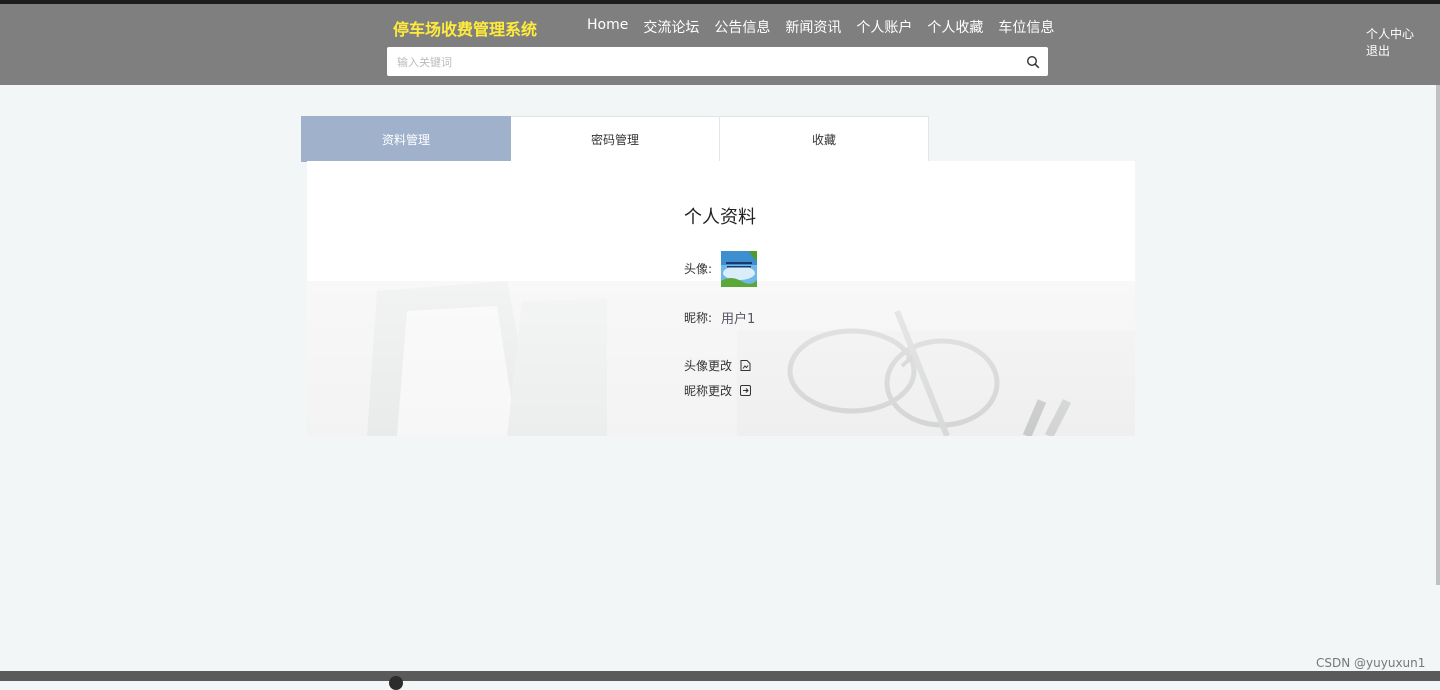  I want to click on nav-forum: 交流论坛, so click(671, 27).